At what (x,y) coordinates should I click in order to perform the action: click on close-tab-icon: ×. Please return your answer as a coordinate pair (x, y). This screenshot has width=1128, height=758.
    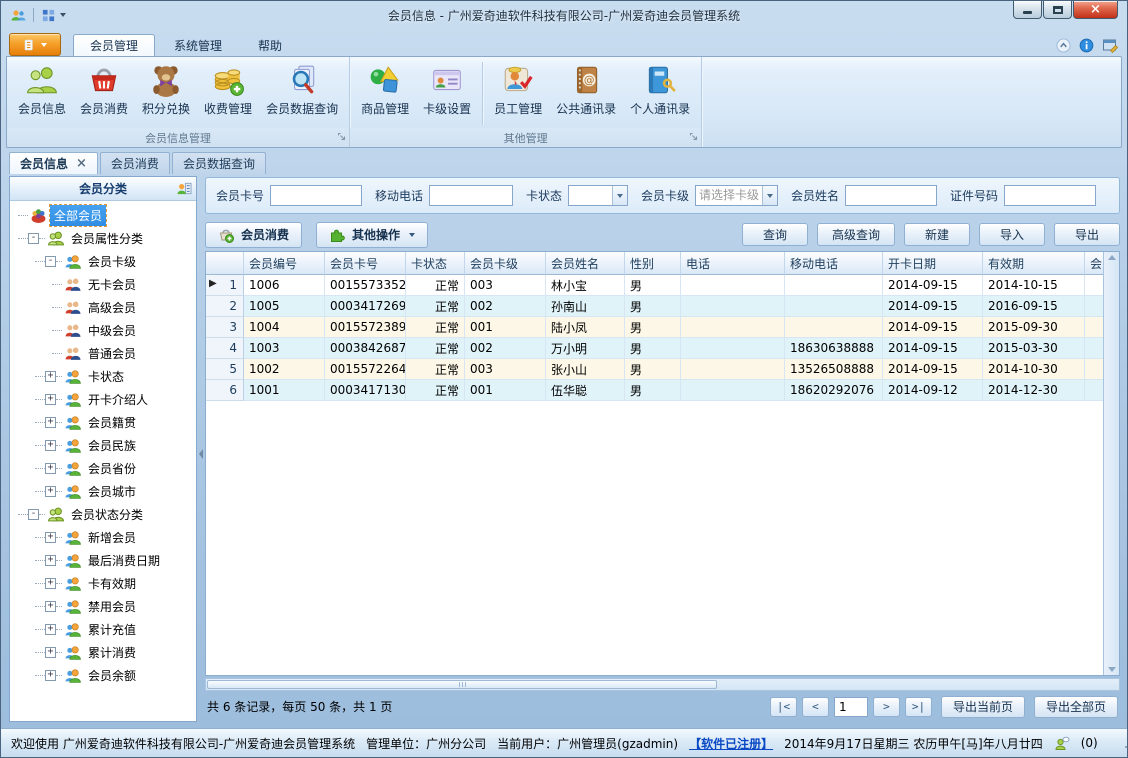
    Looking at the image, I should click on (81, 163).